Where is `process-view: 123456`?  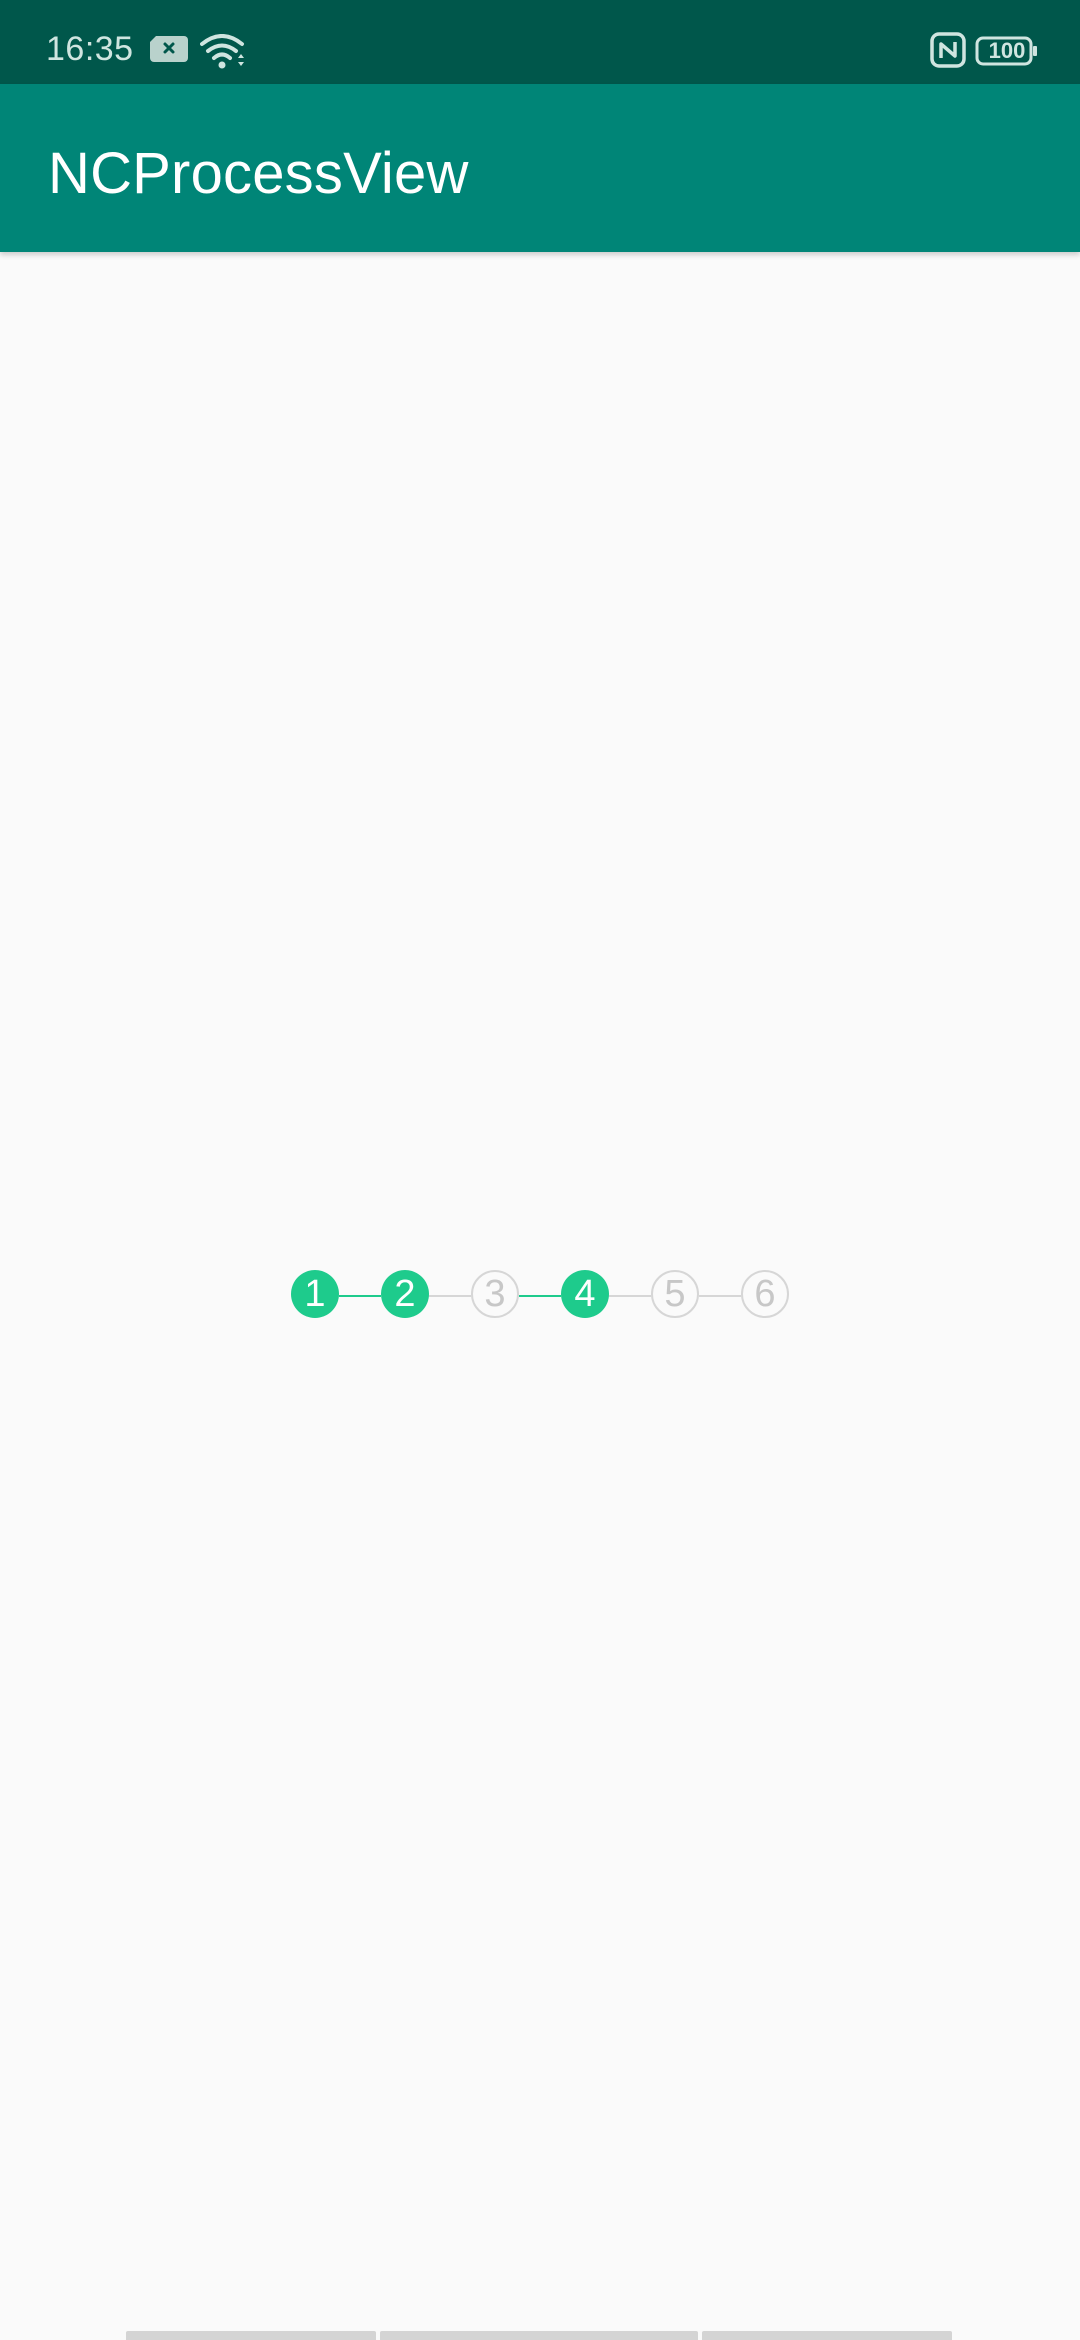
process-view: 123456 is located at coordinates (540, 1295).